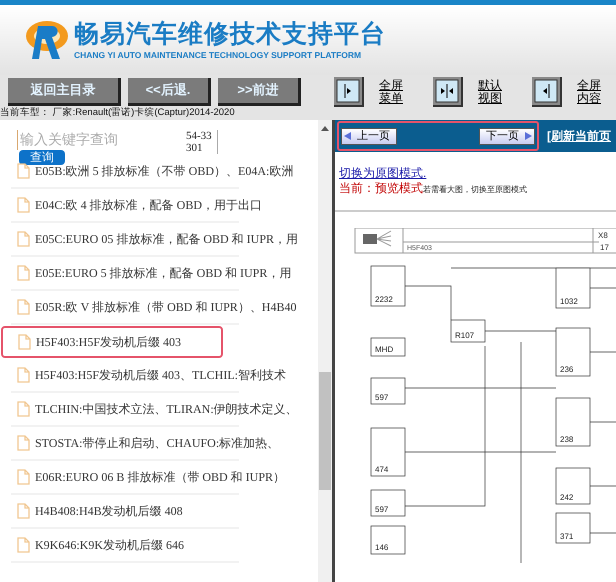 The height and width of the screenshot is (582, 616). What do you see at coordinates (388, 347) in the screenshot?
I see `component-box: MHD` at bounding box center [388, 347].